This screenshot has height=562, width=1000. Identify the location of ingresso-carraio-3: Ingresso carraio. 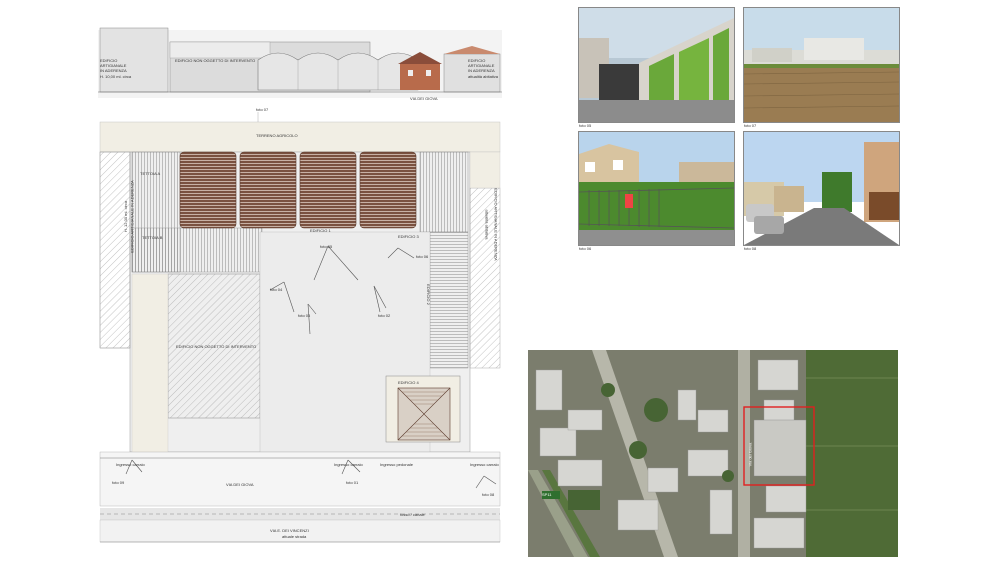
(484, 464).